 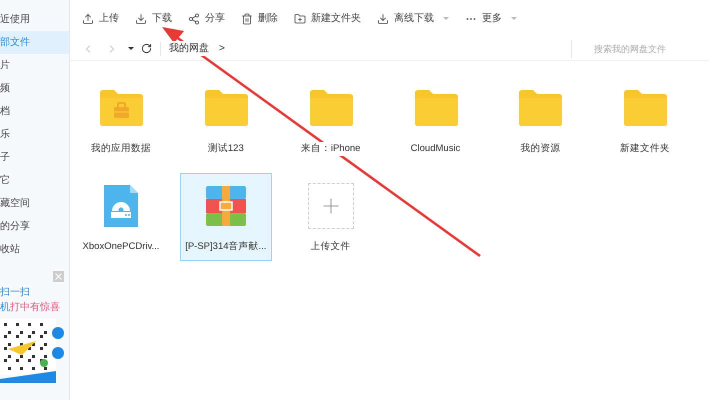 What do you see at coordinates (146, 48) in the screenshot?
I see `refresh-icon` at bounding box center [146, 48].